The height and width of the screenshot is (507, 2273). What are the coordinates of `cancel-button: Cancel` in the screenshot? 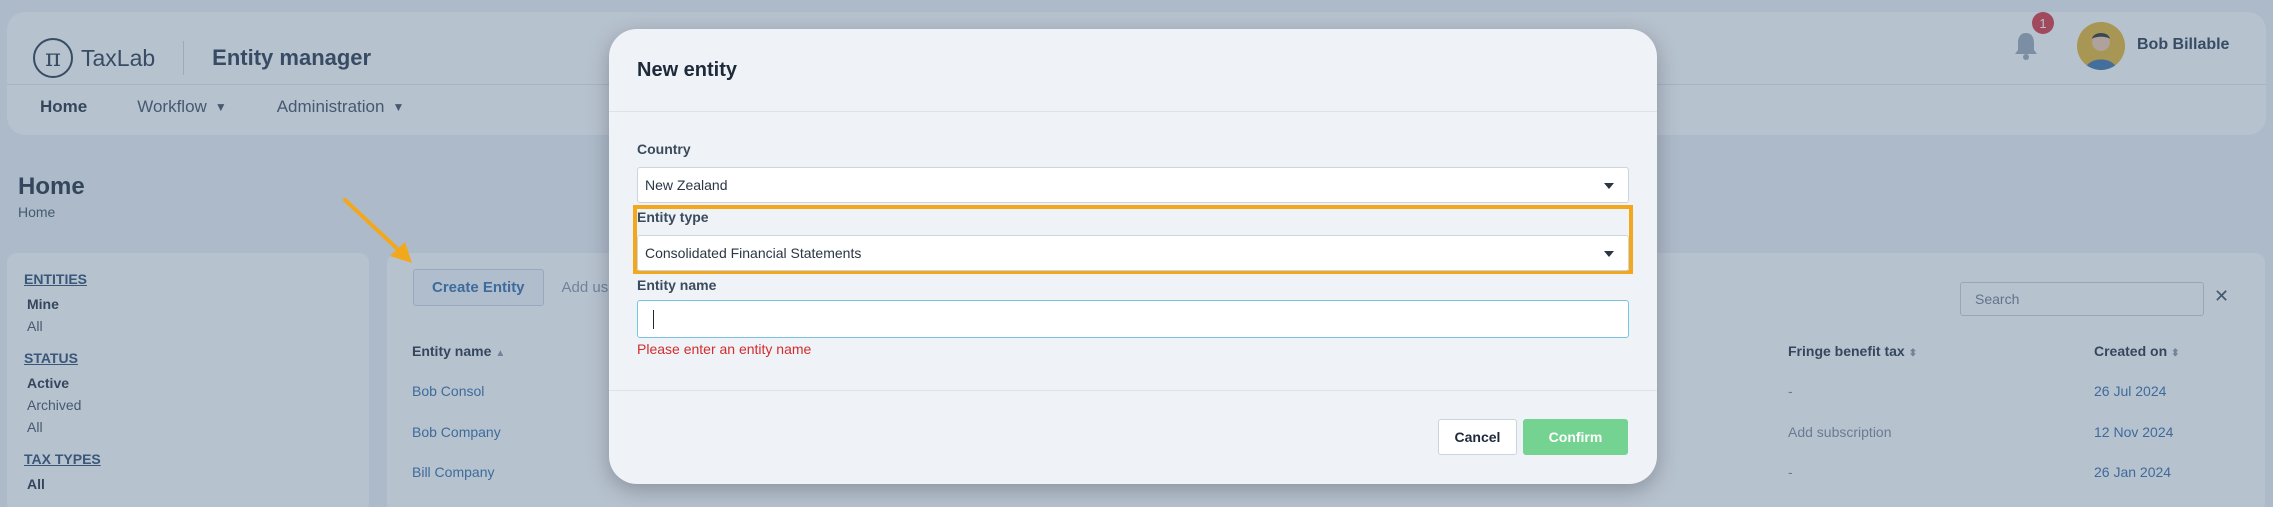 It's located at (1477, 437).